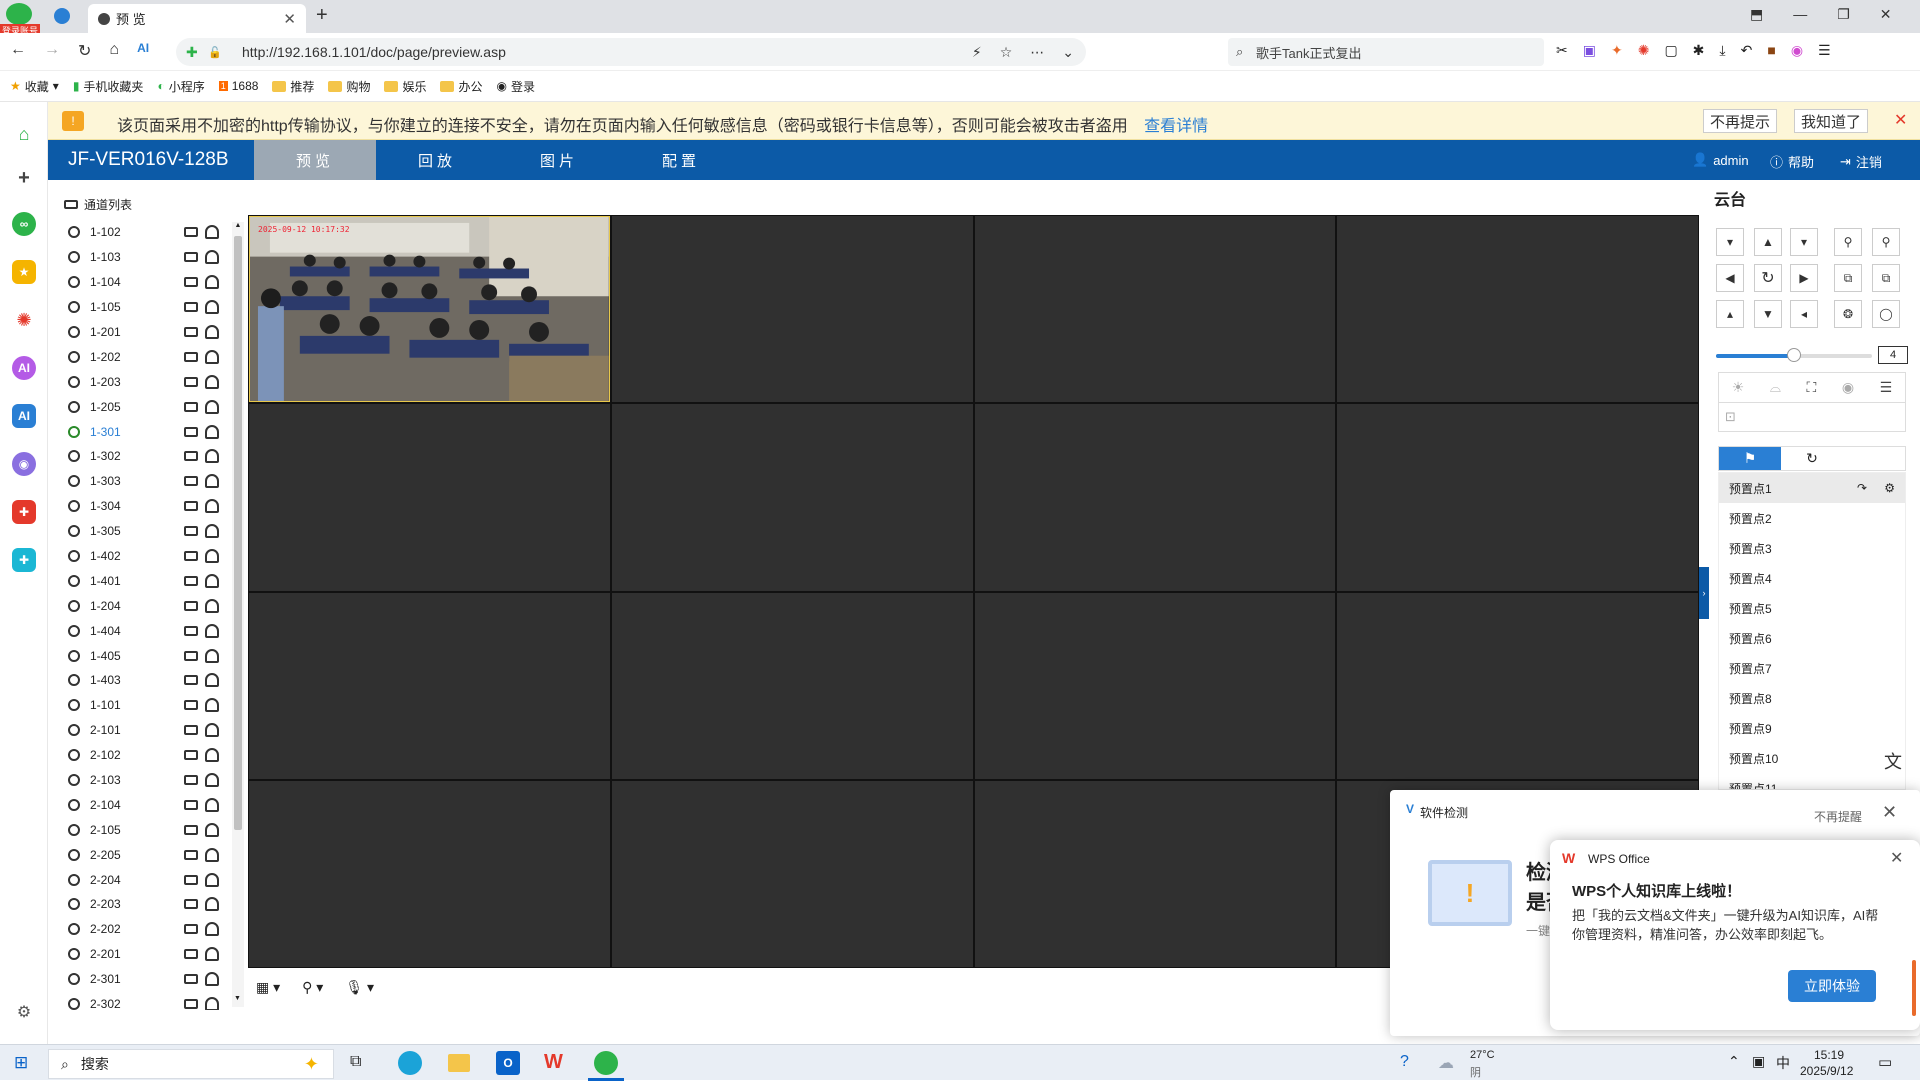  I want to click on channel-label: 2-204, so click(137, 880).